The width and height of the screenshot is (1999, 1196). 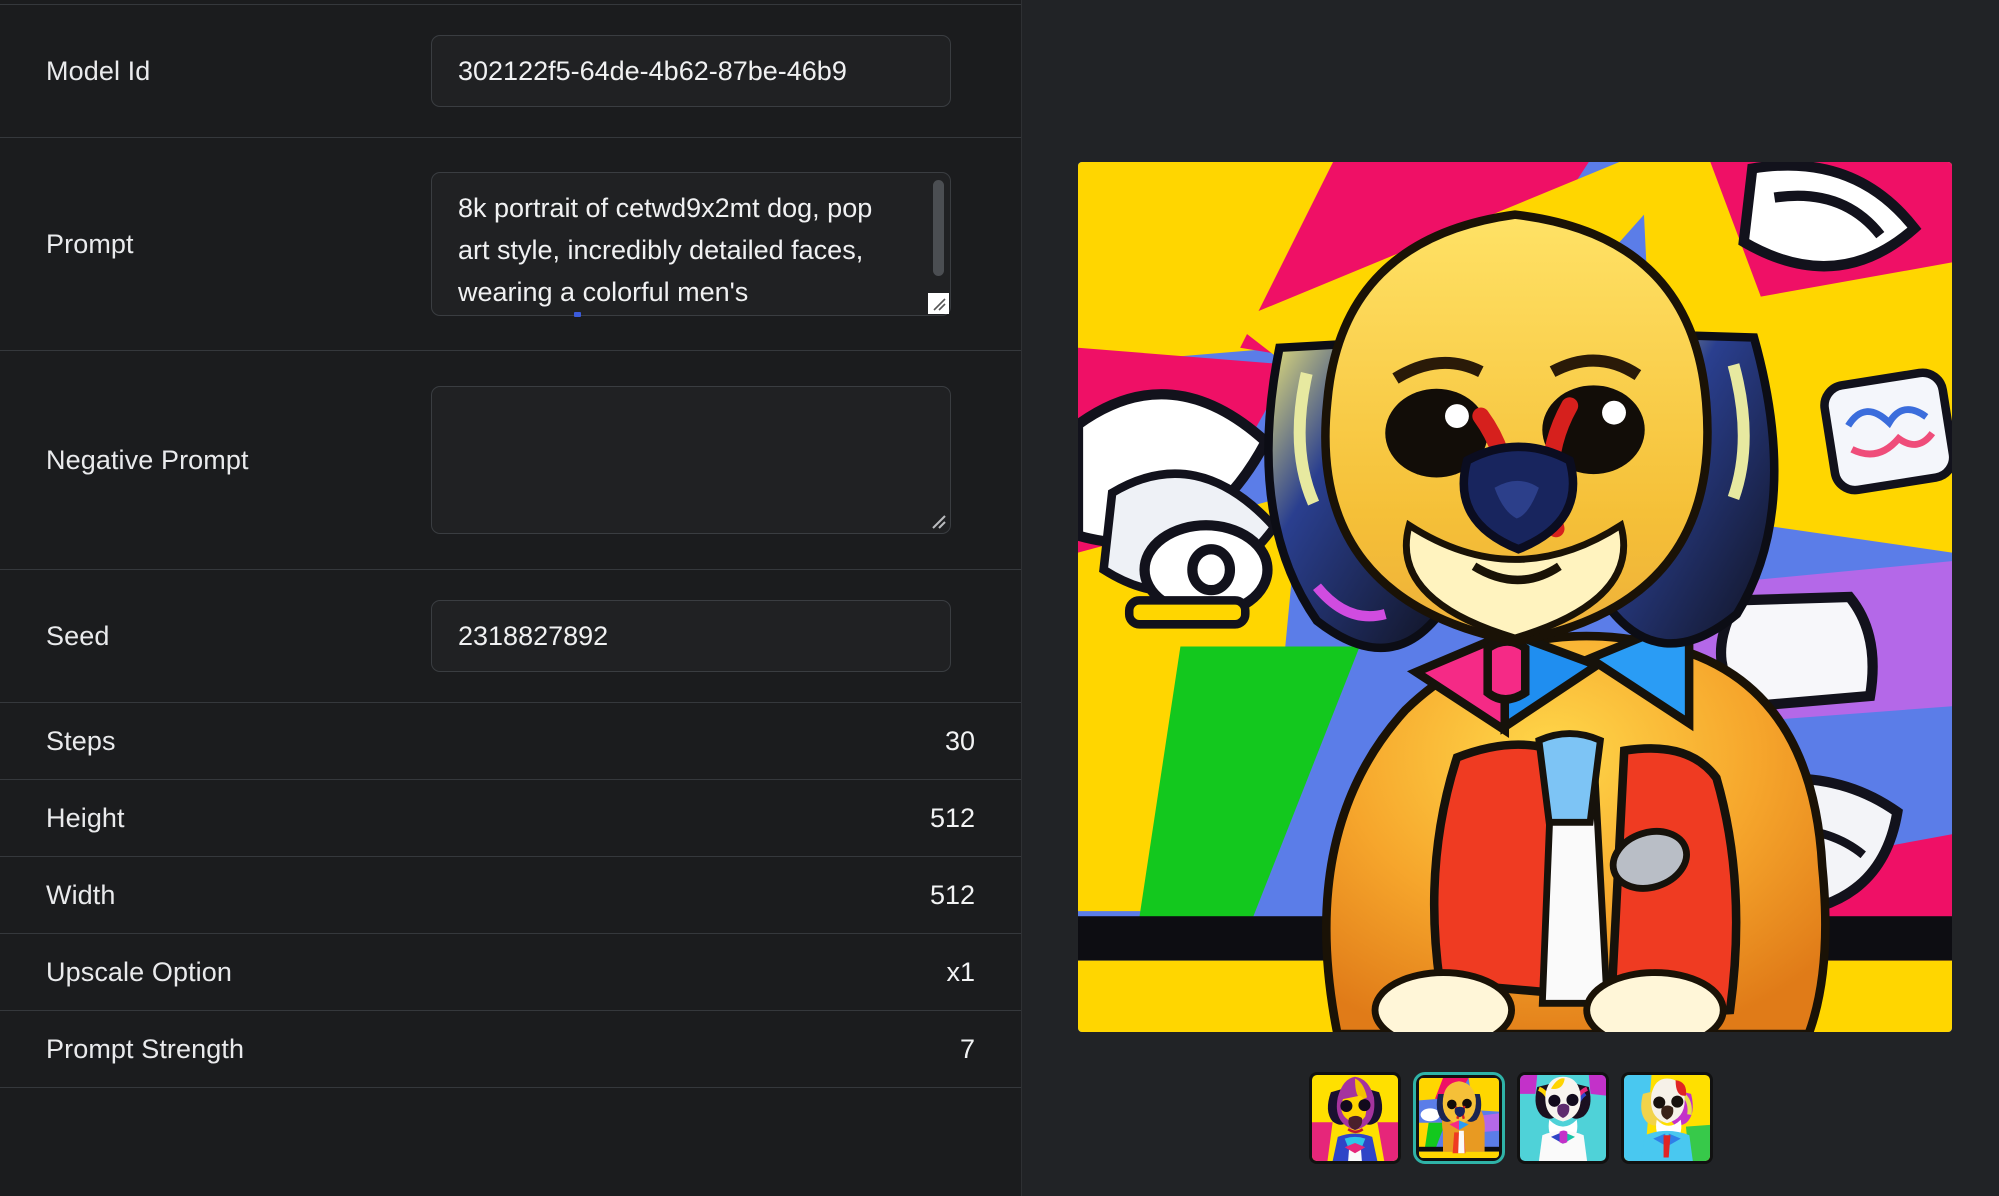 What do you see at coordinates (510, 1049) in the screenshot?
I see `setting-row-prompt-strength: Prompt Strength 7` at bounding box center [510, 1049].